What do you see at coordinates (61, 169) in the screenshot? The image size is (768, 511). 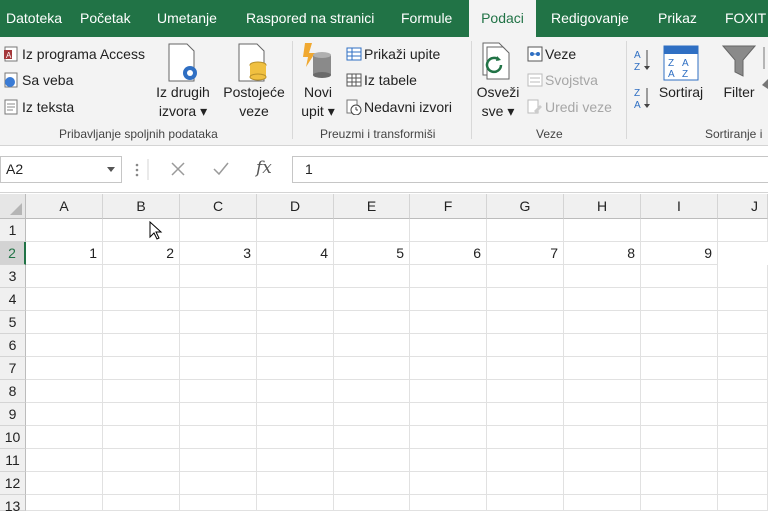 I see `name-box: A2` at bounding box center [61, 169].